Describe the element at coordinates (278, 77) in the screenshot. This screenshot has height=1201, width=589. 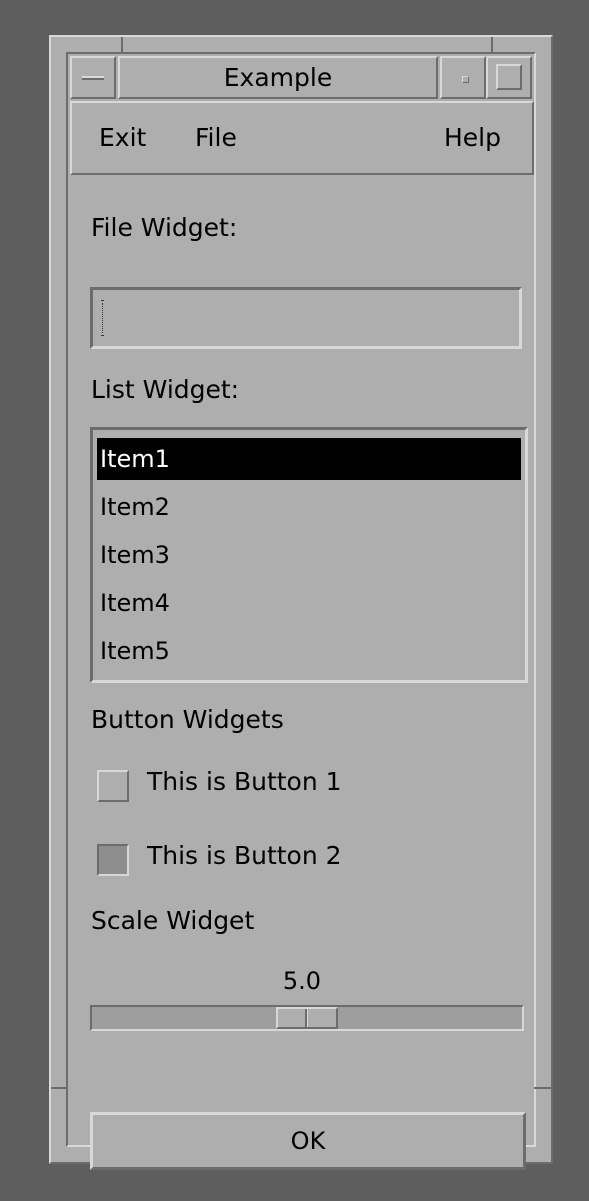
I see `window-title: Example` at that location.